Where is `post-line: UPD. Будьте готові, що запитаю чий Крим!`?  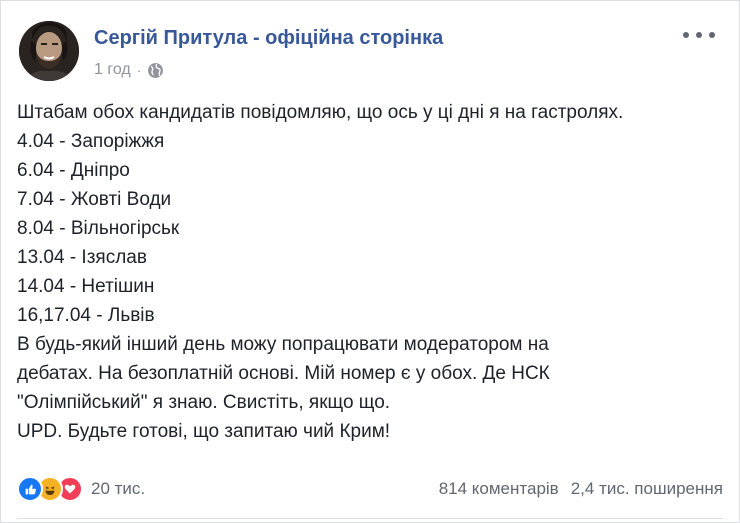
post-line: UPD. Будьте готові, що запитаю чий Крим! is located at coordinates (204, 431).